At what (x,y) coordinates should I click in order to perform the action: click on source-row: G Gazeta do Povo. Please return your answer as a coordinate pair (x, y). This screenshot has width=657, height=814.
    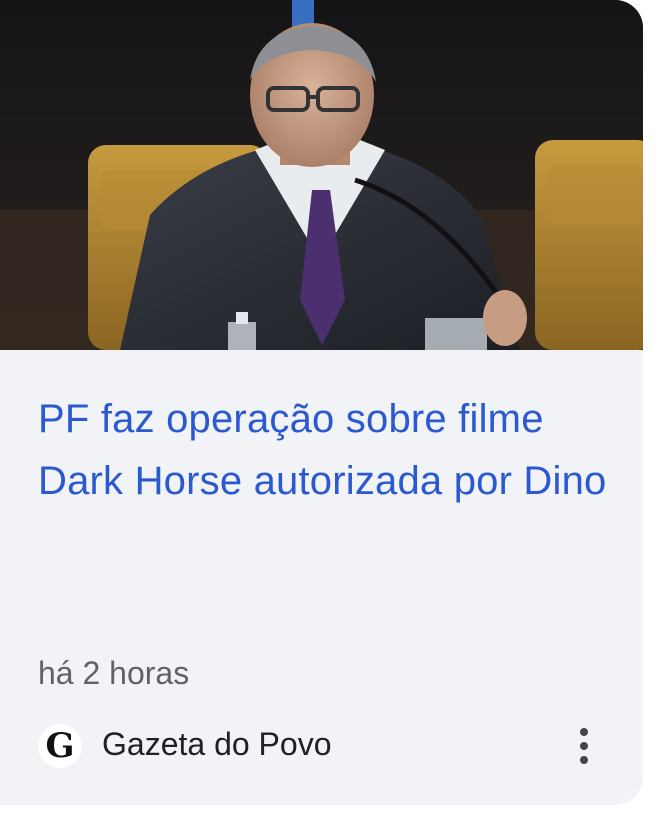
    Looking at the image, I should click on (321, 746).